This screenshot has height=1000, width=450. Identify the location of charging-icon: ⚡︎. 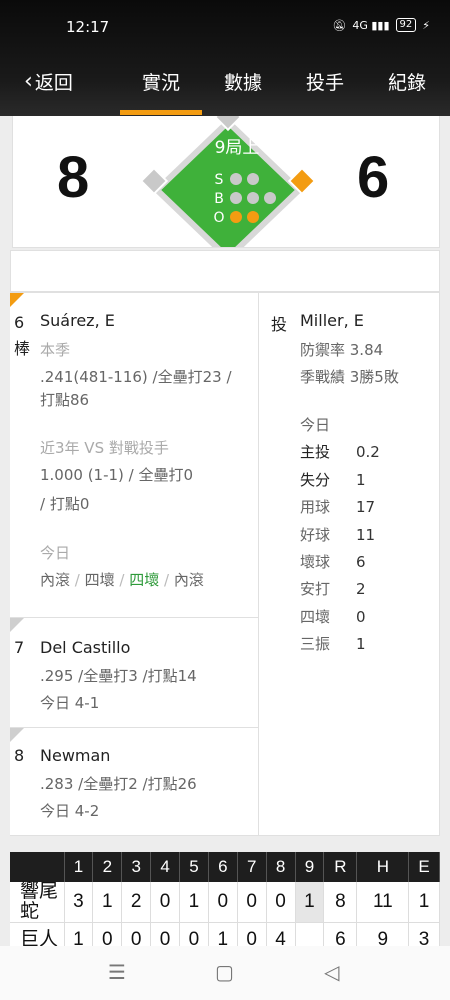
(426, 25).